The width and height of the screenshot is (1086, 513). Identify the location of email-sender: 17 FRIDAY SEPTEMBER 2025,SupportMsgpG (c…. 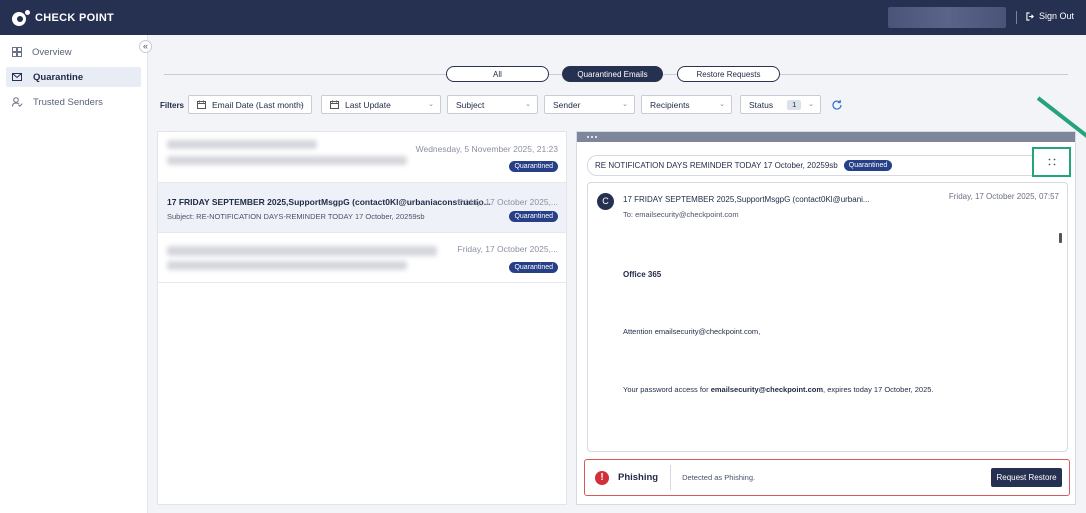
(329, 202).